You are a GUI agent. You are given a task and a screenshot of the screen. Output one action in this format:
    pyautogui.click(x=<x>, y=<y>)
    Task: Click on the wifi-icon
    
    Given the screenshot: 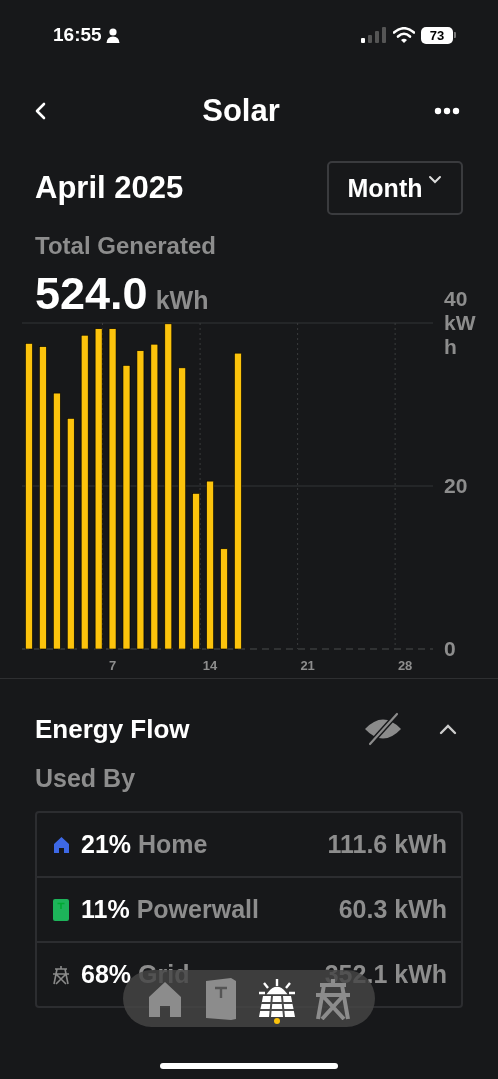 What is the action you would take?
    pyautogui.click(x=404, y=35)
    